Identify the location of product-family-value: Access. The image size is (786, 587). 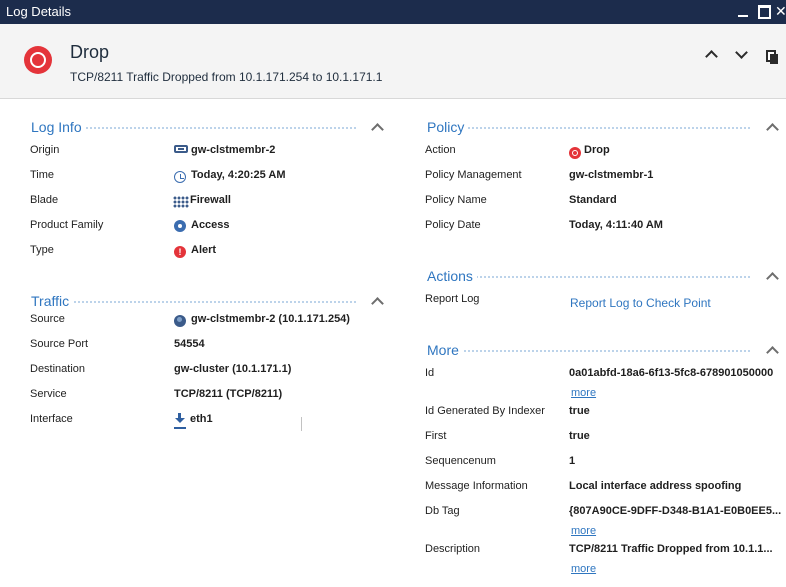
(210, 225).